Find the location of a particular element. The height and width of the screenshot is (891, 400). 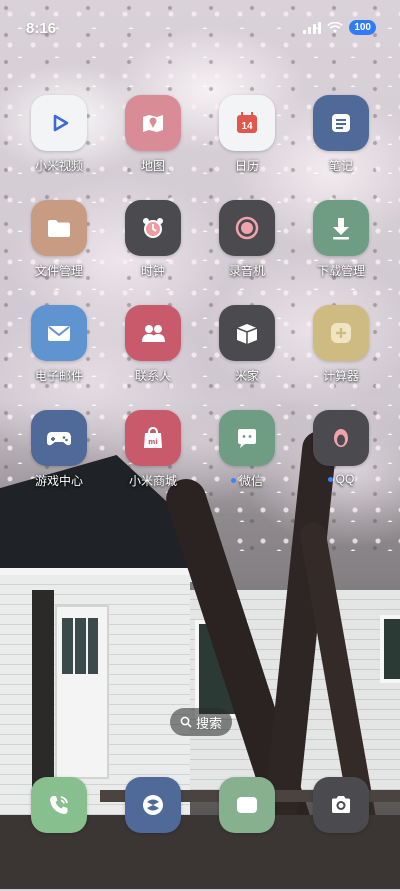

app-label-text: 游戏中心 is located at coordinates (58, 481).